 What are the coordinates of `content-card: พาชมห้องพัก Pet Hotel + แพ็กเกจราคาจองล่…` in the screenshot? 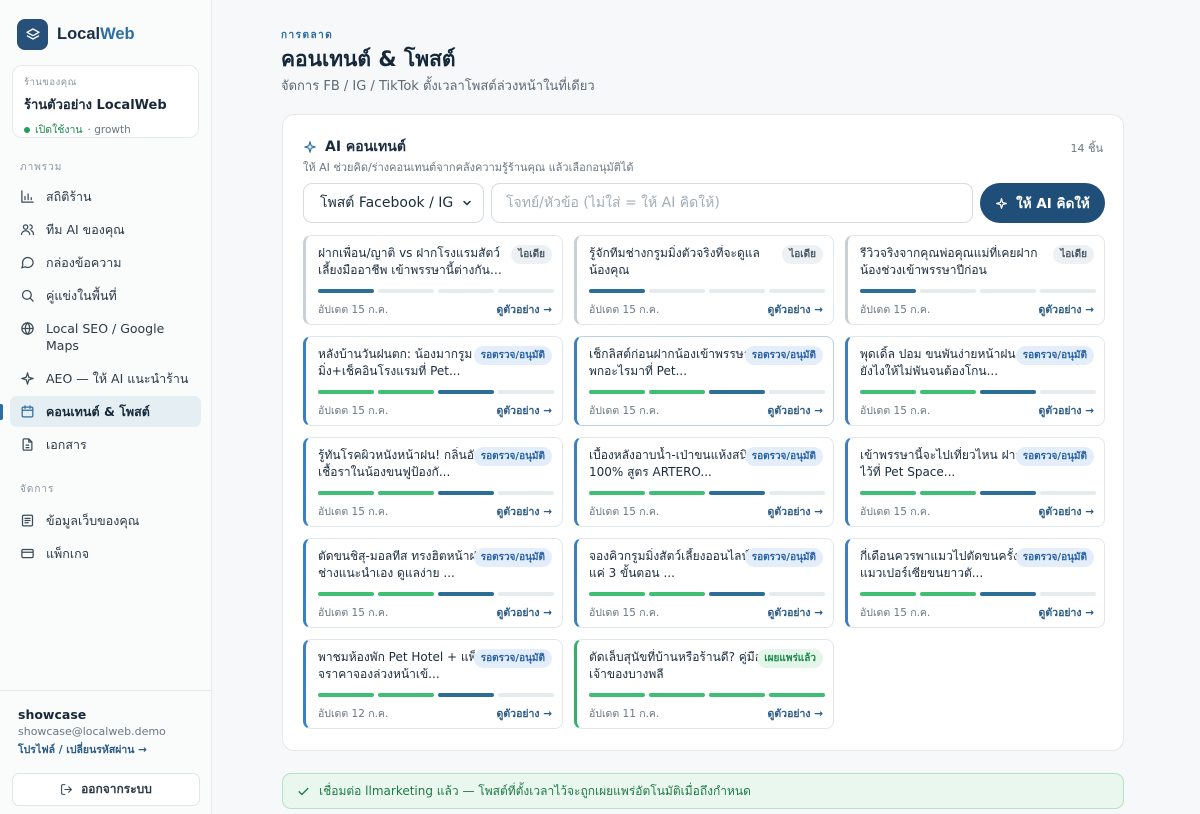 It's located at (433, 684).